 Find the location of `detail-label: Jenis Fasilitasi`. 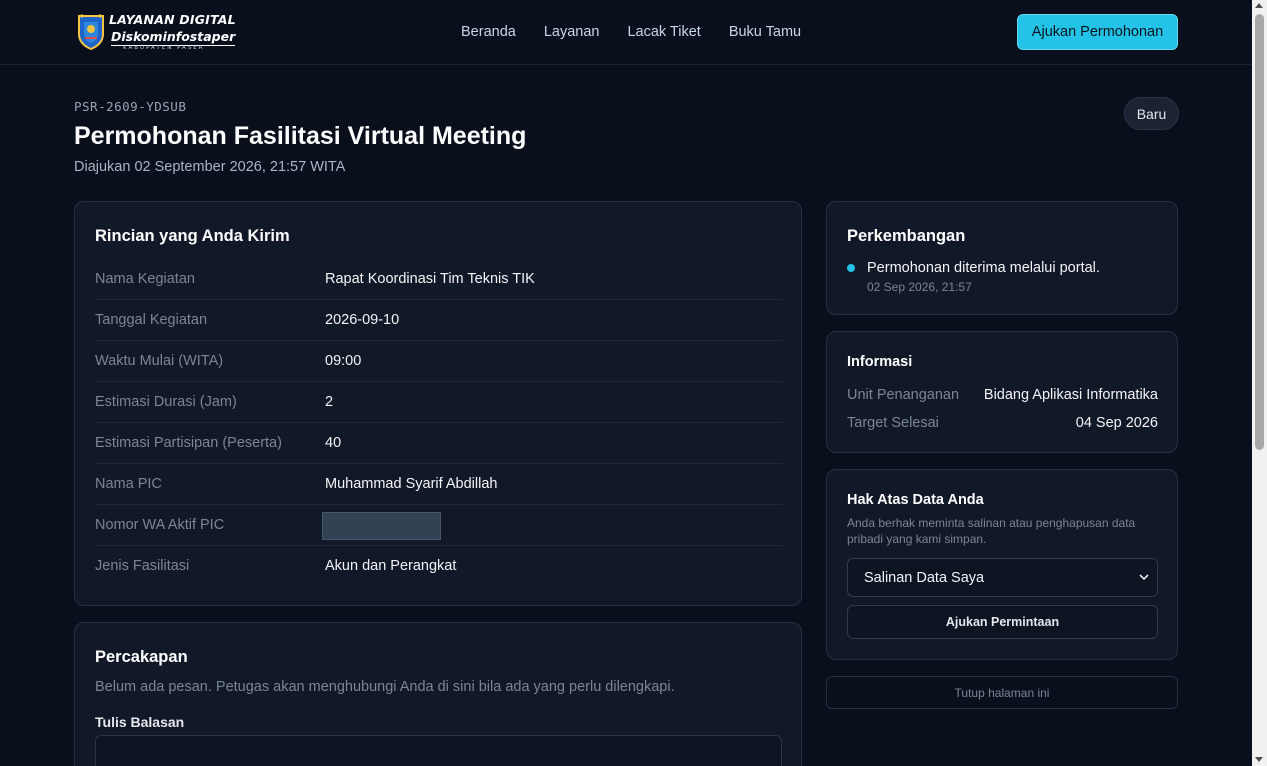

detail-label: Jenis Fasilitasi is located at coordinates (142, 566).